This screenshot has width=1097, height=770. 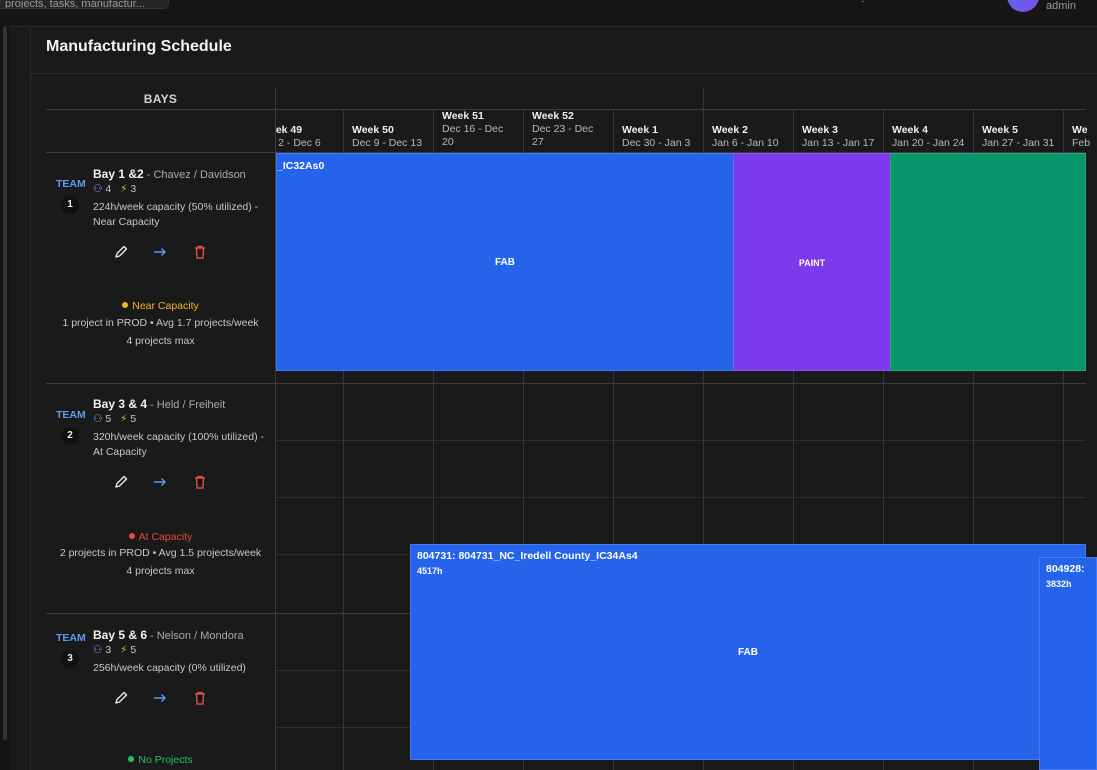 I want to click on week-range: c 2 - Dec 6, so click(x=298, y=143).